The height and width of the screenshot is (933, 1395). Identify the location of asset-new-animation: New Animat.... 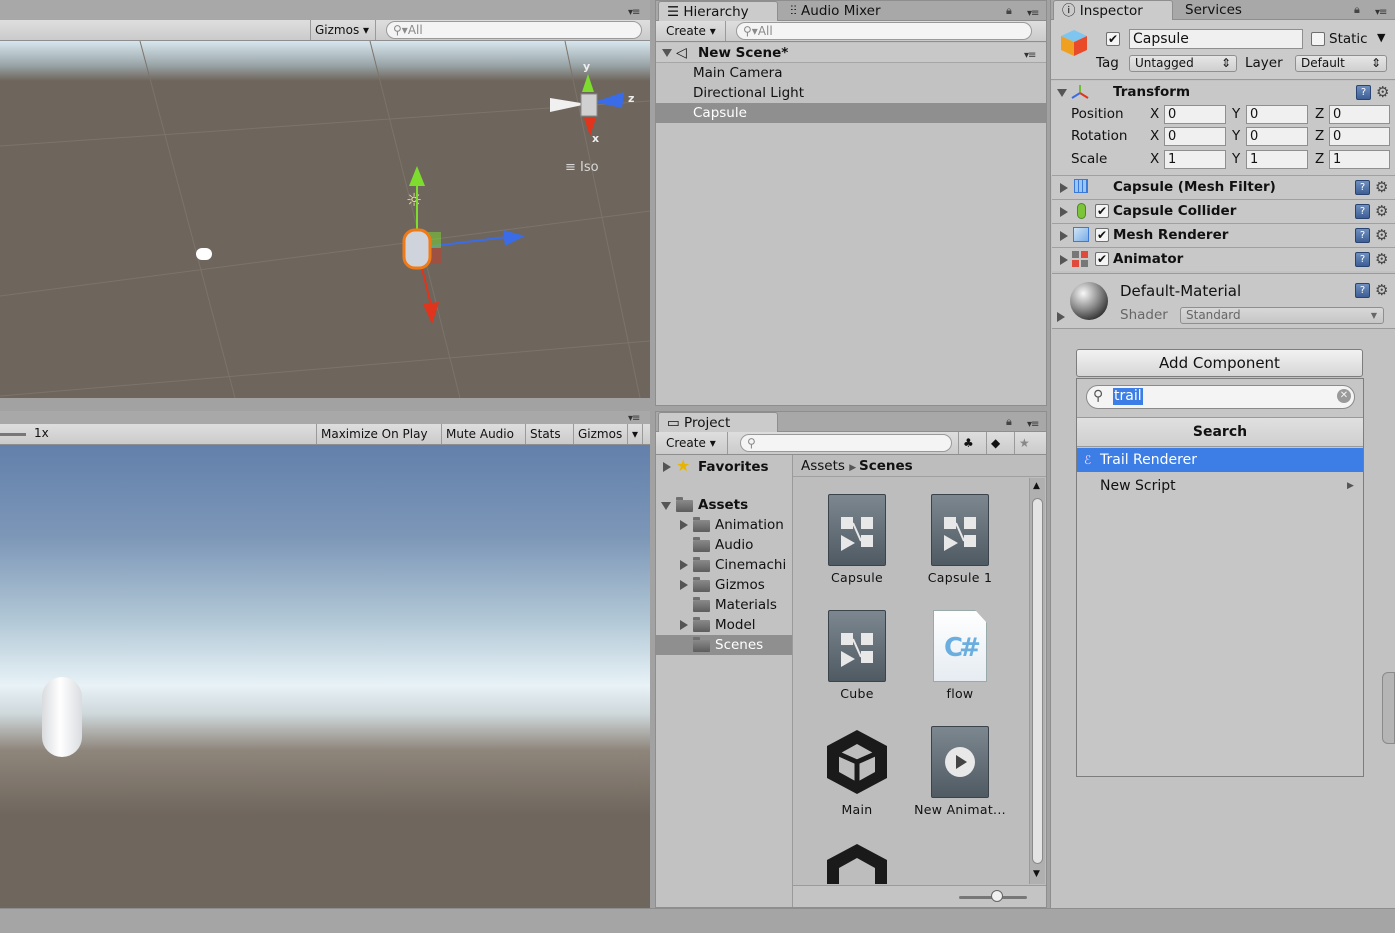
(960, 771).